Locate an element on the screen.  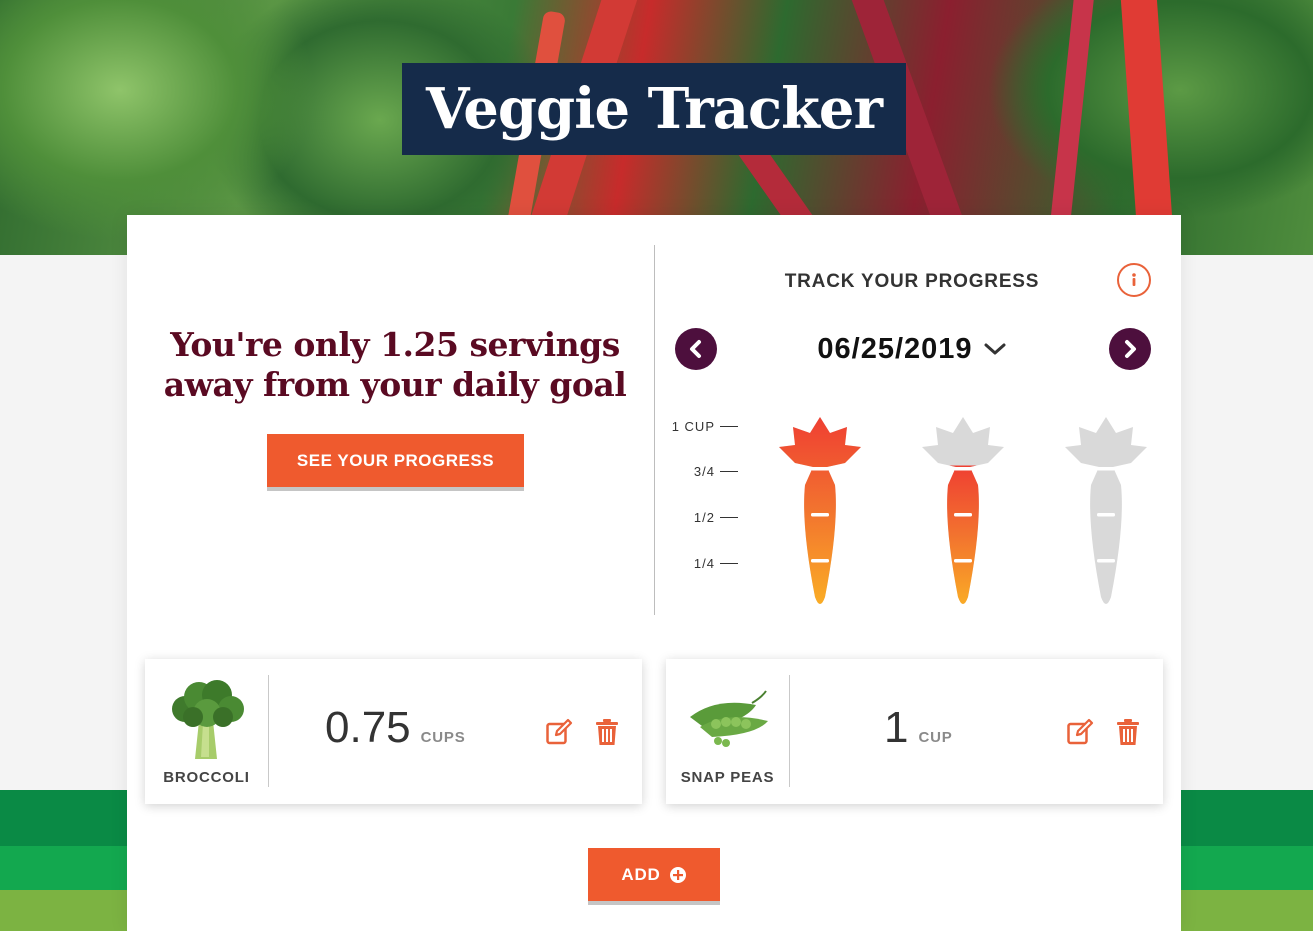
entry-amount: 1 CUP is located at coordinates (918, 732).